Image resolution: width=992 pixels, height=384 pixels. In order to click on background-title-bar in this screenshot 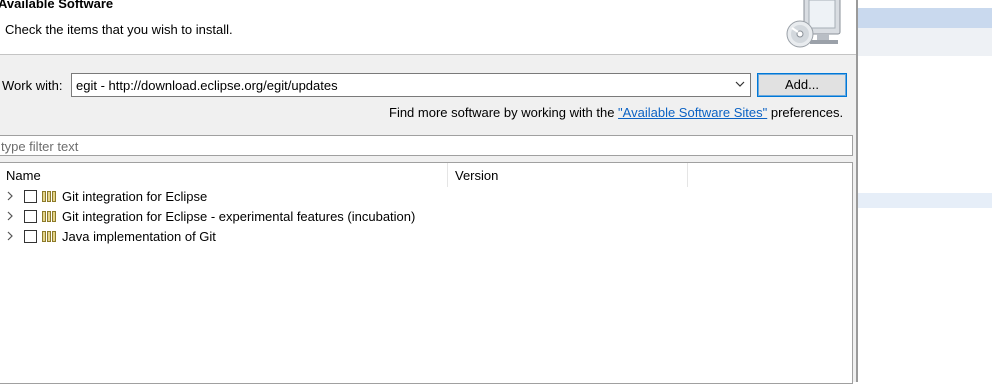, I will do `click(925, 18)`.